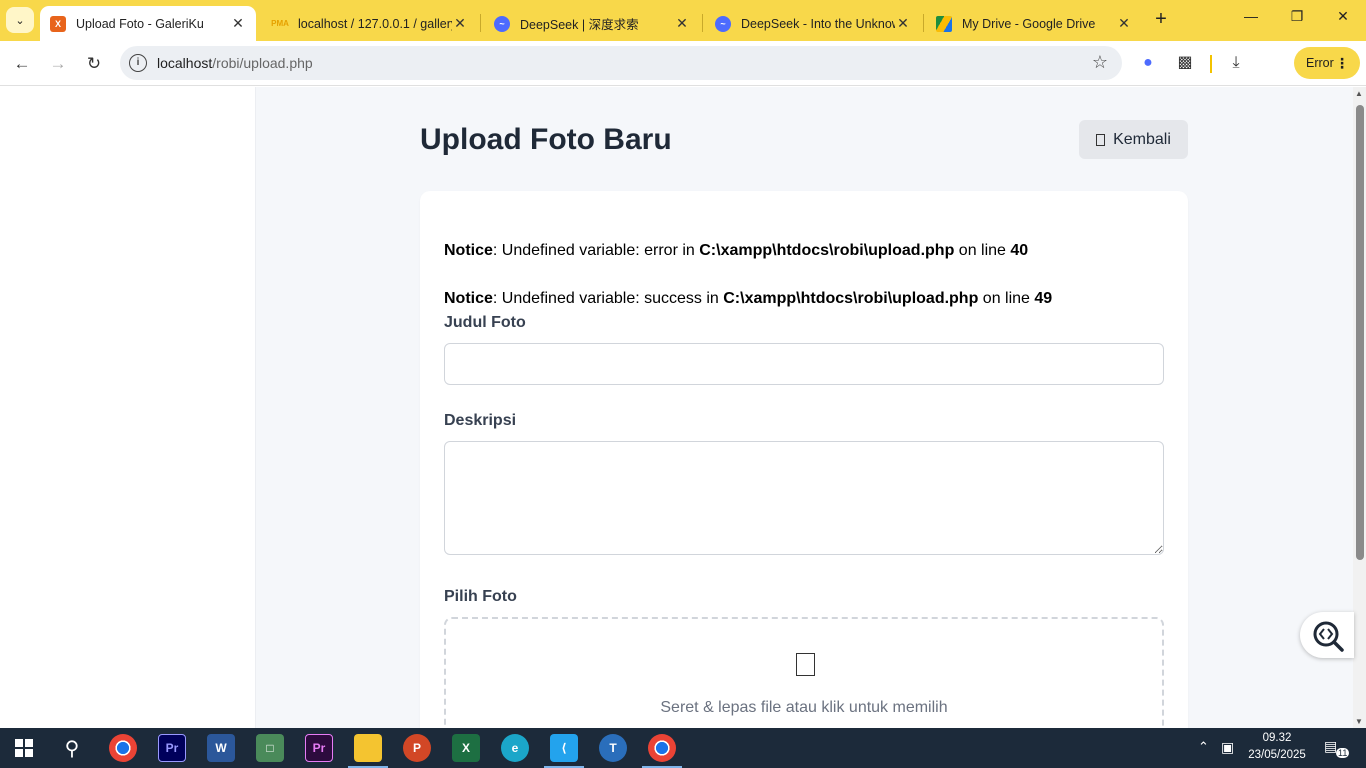  I want to click on code-search-icon, so click(1328, 636).